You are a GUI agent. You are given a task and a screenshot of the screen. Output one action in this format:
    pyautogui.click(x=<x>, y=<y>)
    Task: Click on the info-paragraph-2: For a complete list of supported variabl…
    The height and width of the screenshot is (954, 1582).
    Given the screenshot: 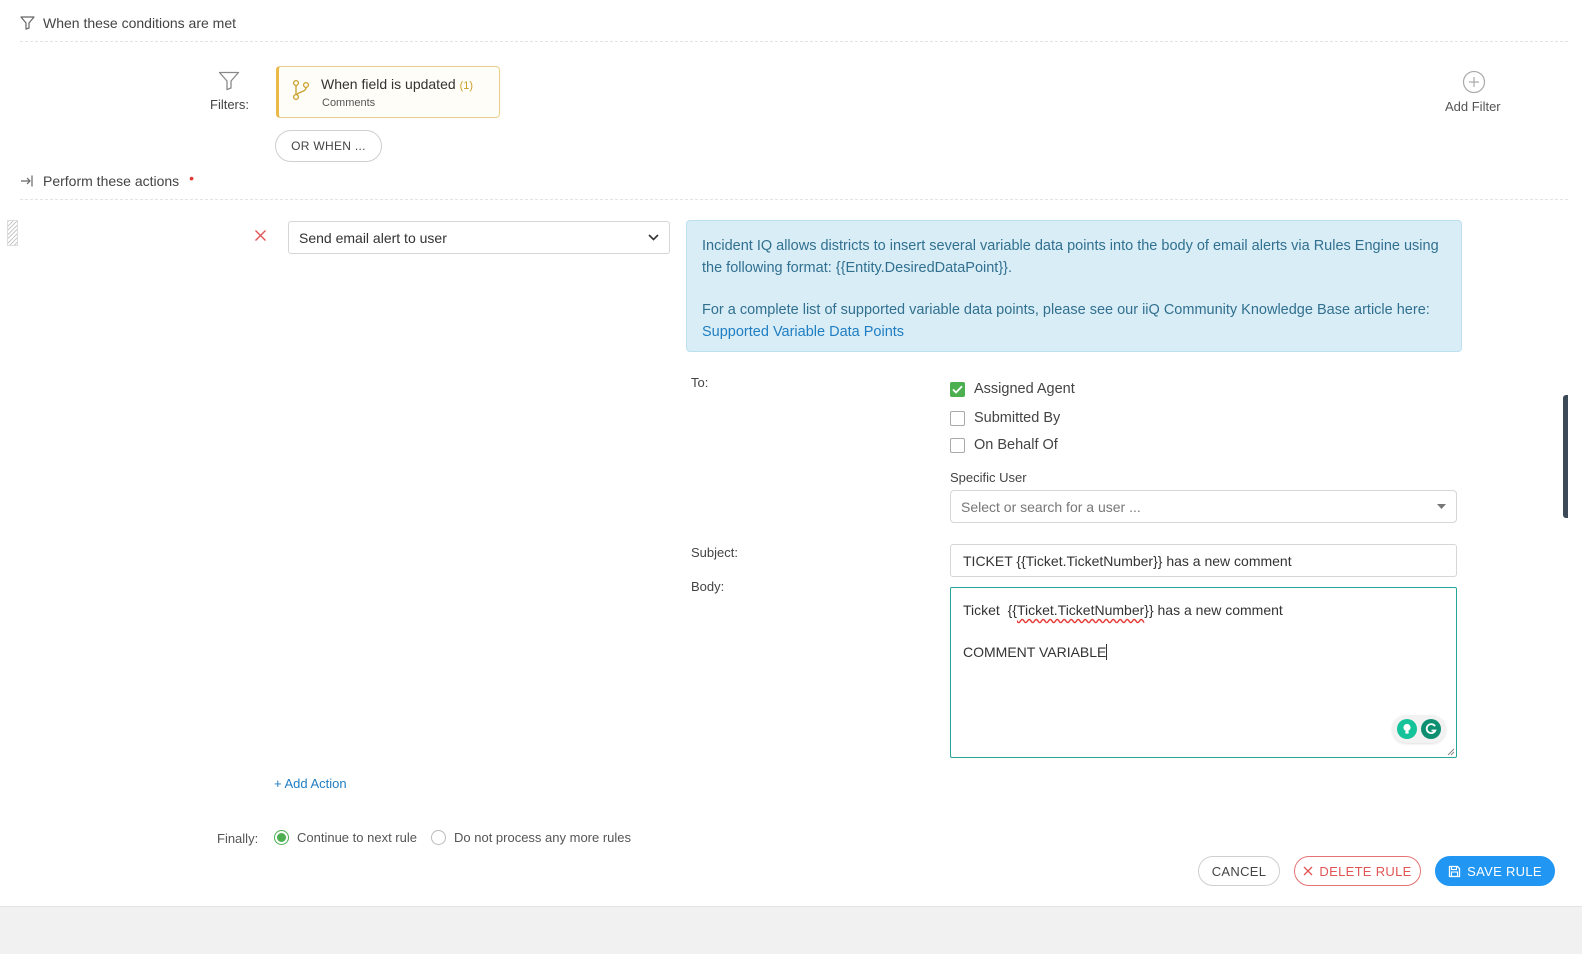 What is the action you would take?
    pyautogui.click(x=1075, y=321)
    